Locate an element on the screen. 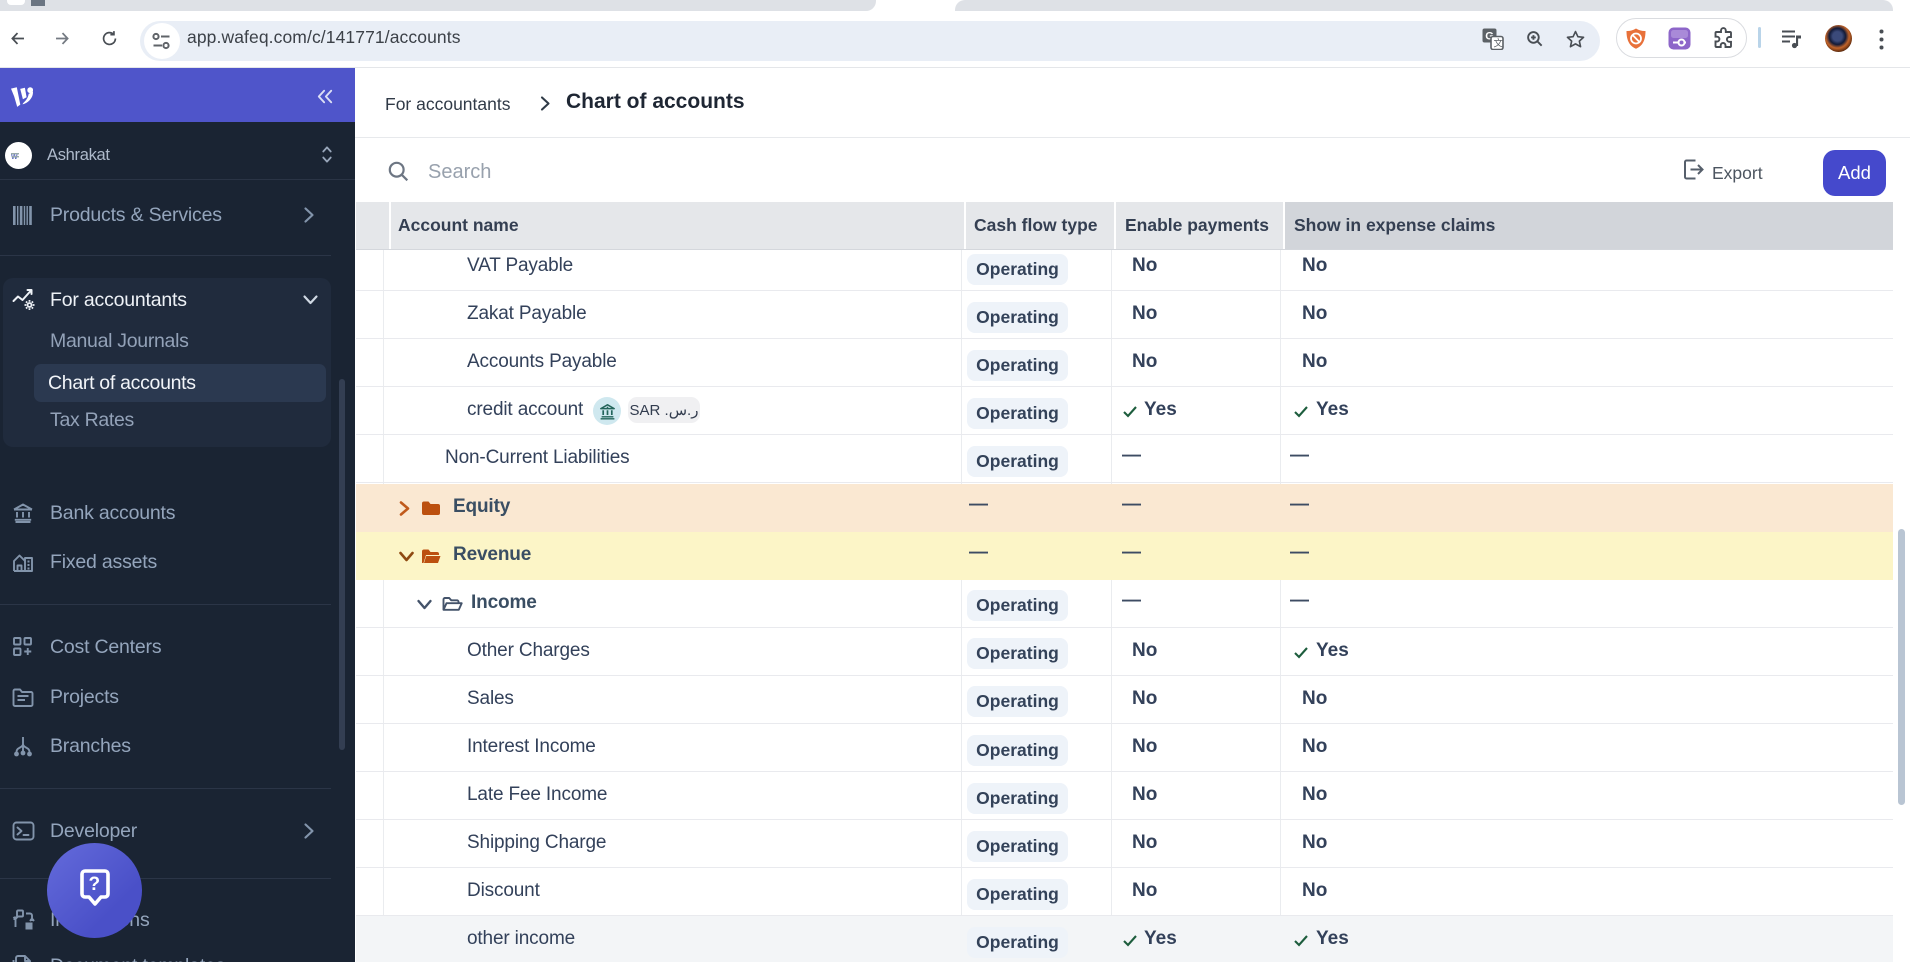 This screenshot has height=962, width=1910. svg-text: 文 is located at coordinates (1499, 44).